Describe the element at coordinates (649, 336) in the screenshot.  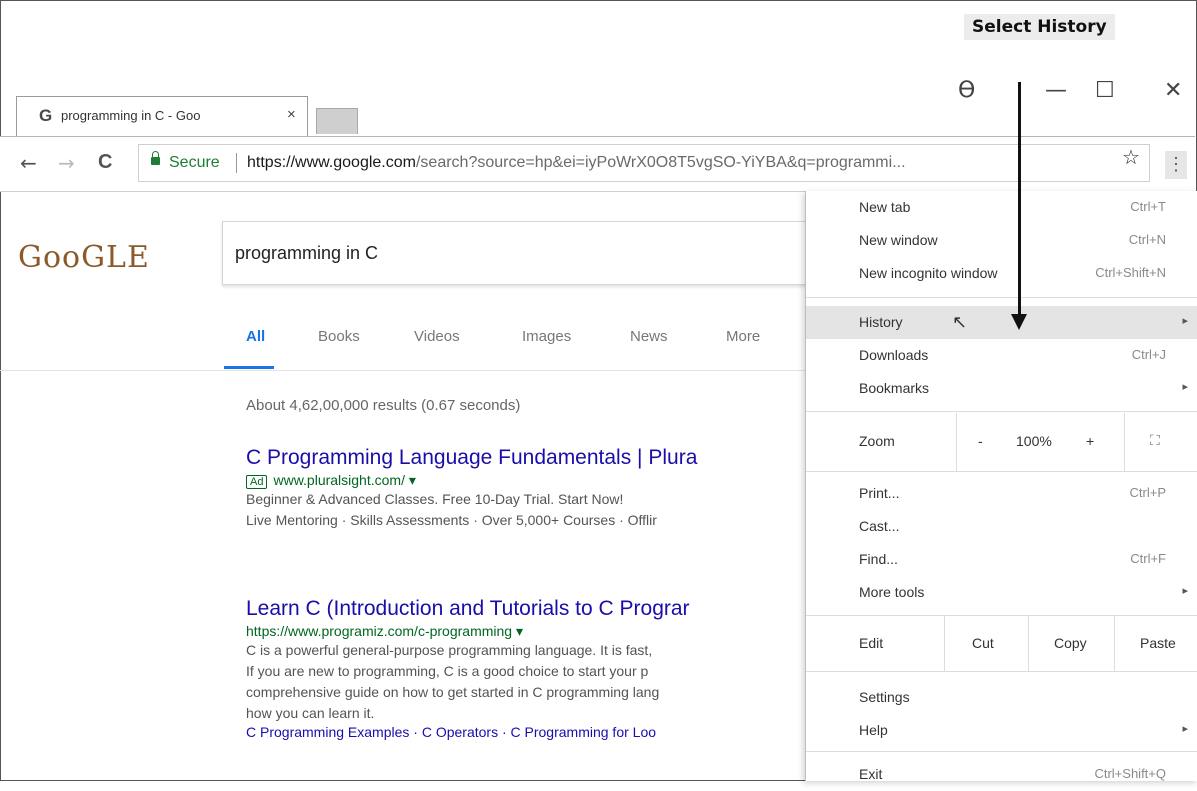
I see `tab-news: News` at that location.